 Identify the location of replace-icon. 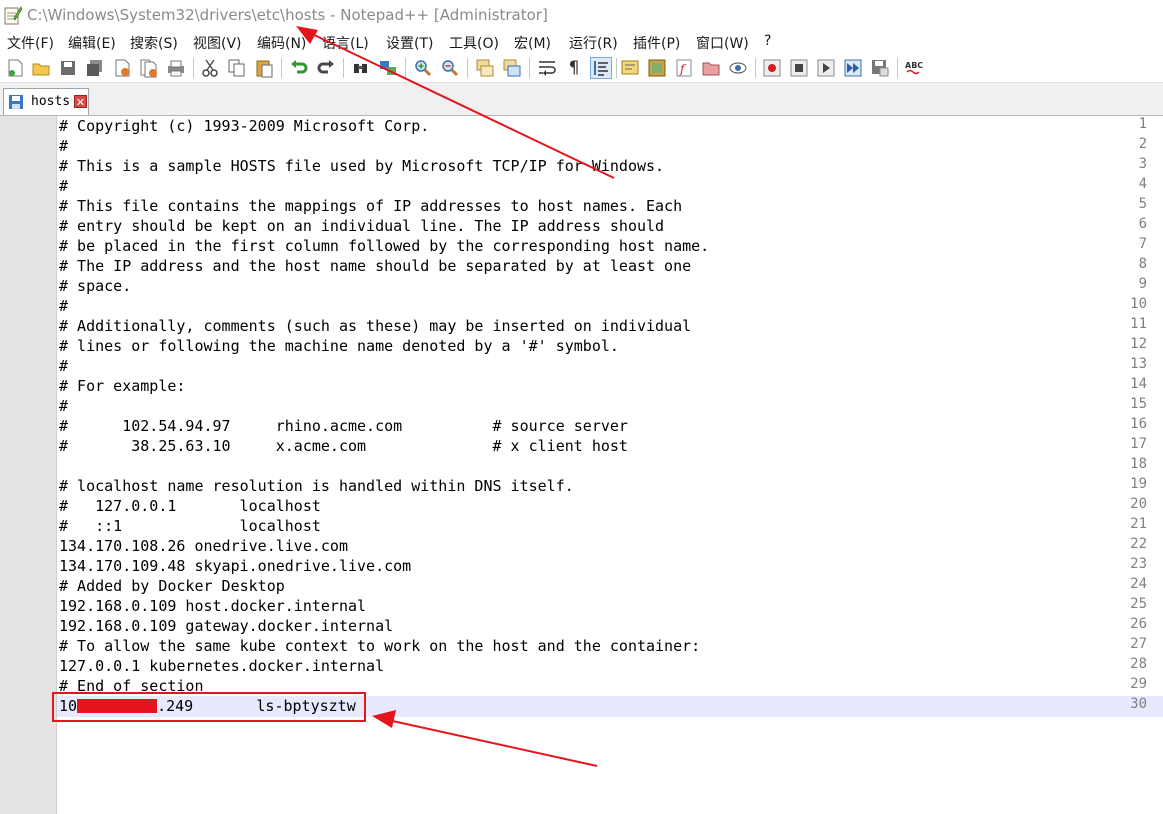
(388, 68).